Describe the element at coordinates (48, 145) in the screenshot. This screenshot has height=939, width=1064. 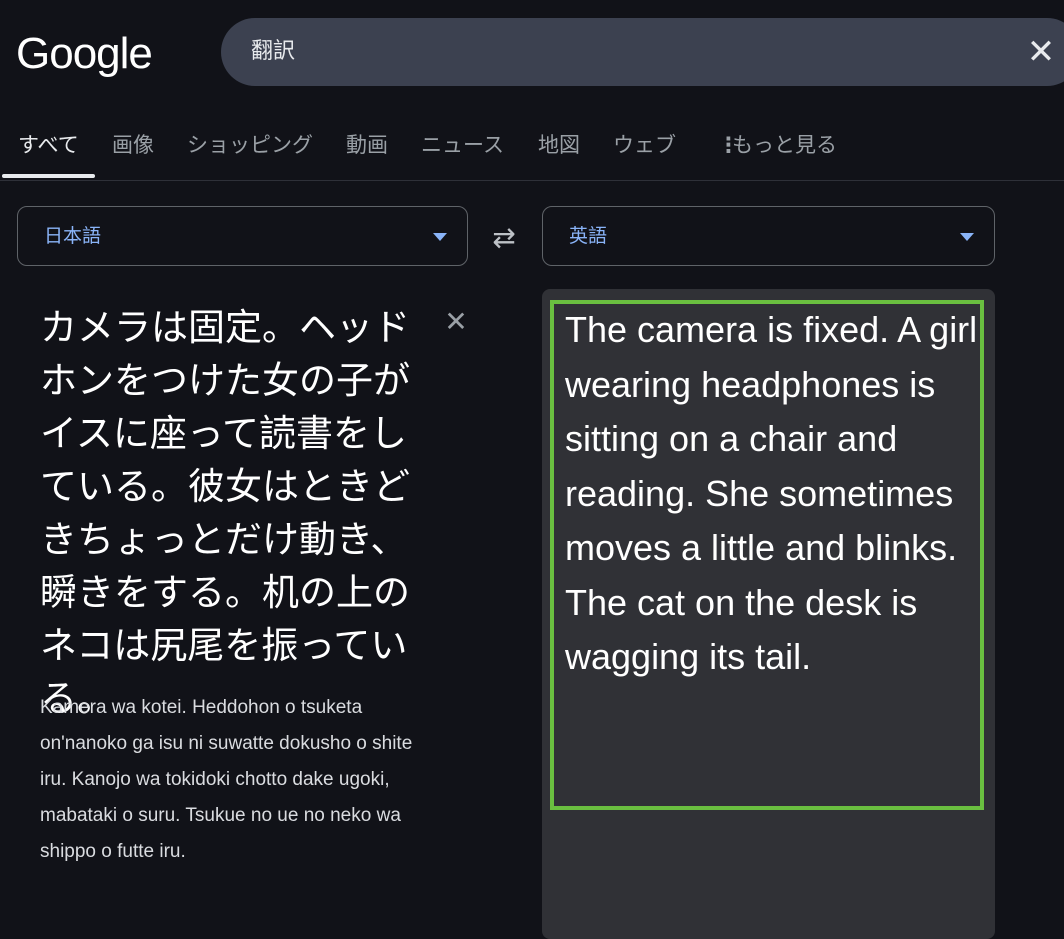
I see `tab-all: すべて` at that location.